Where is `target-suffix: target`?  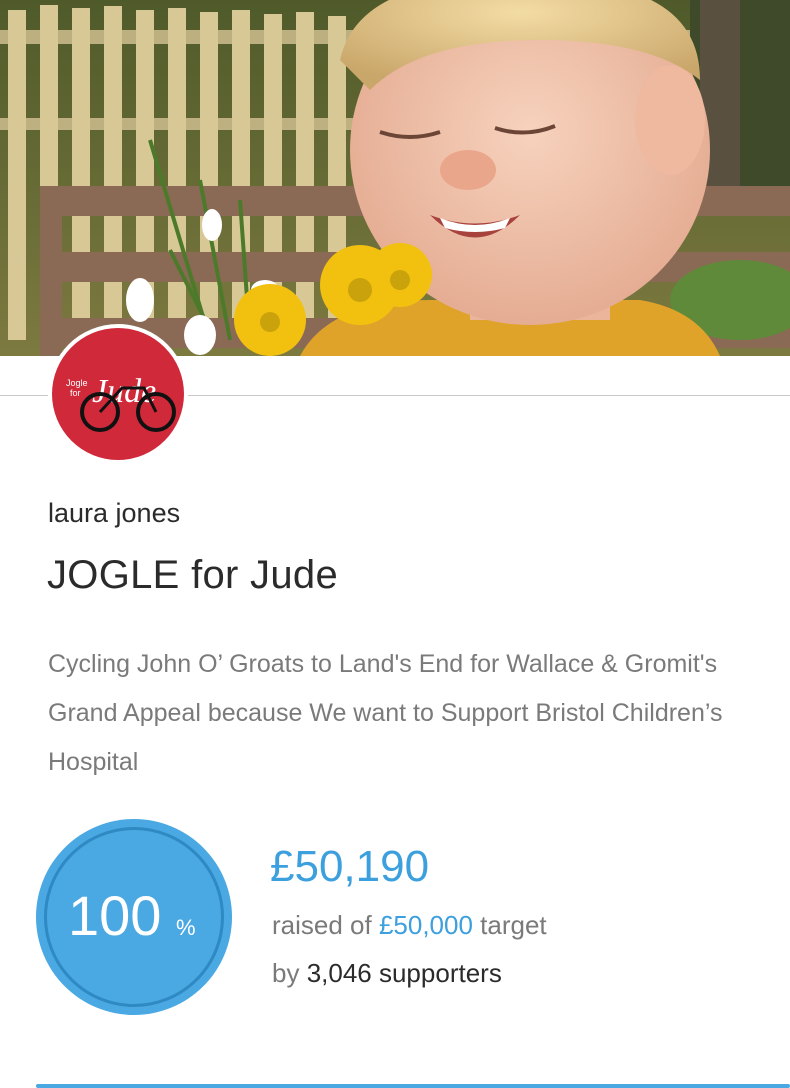
target-suffix: target is located at coordinates (509, 925).